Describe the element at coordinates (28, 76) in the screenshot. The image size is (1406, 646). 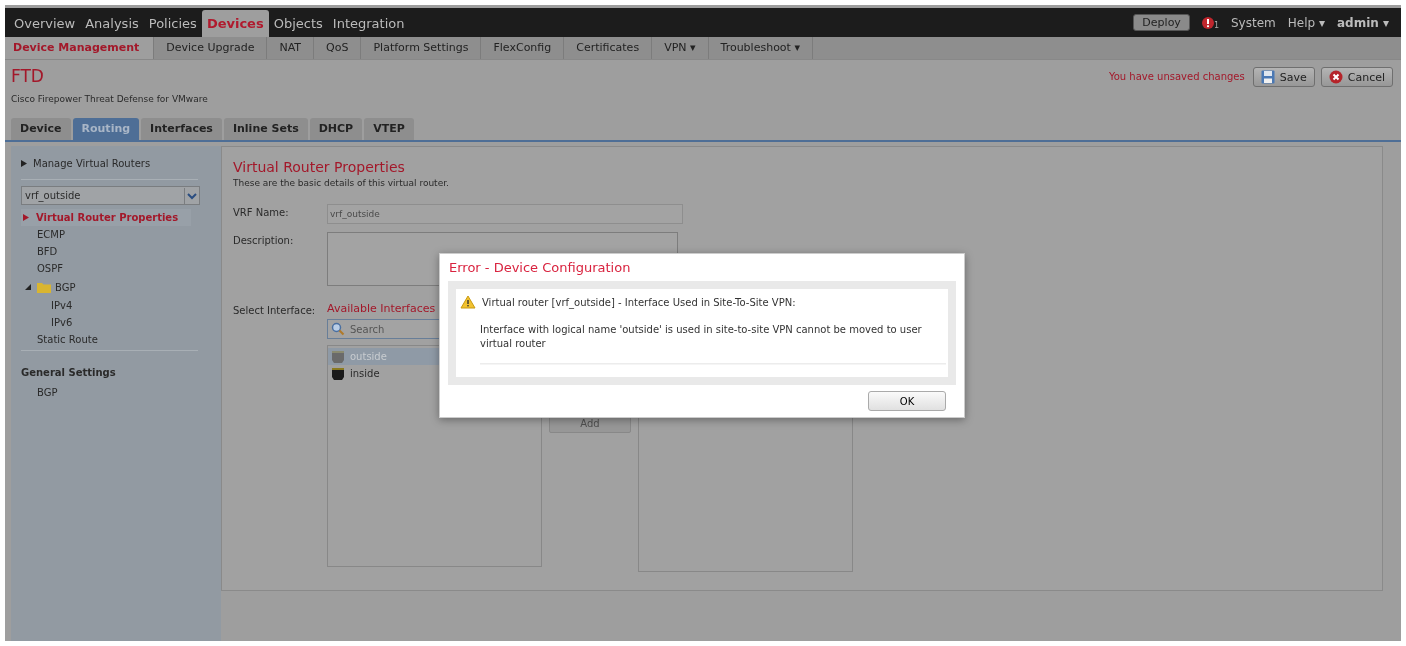
I see `device-name: FTD` at that location.